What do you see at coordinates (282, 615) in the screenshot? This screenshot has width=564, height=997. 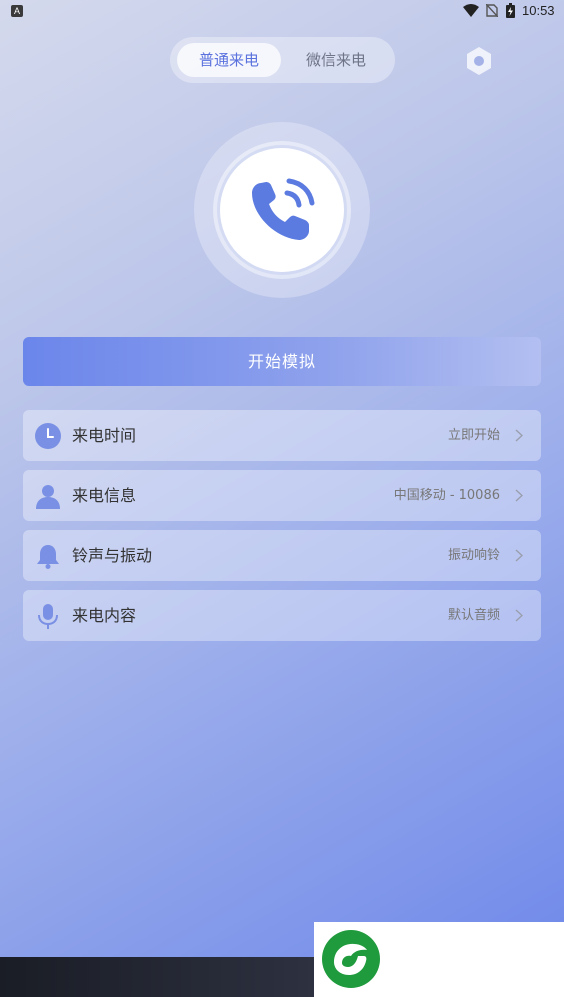 I see `setting-row-call-content: 来电内容 默认音频` at bounding box center [282, 615].